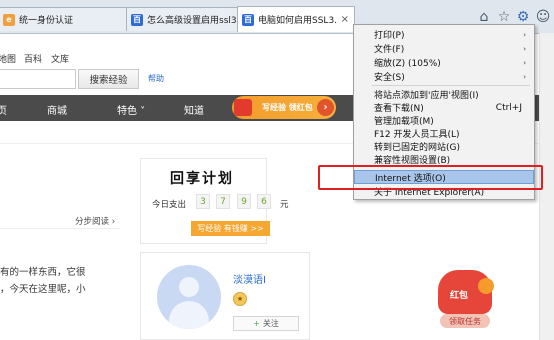  I want to click on arrow-right-icon: ›, so click(325, 107).